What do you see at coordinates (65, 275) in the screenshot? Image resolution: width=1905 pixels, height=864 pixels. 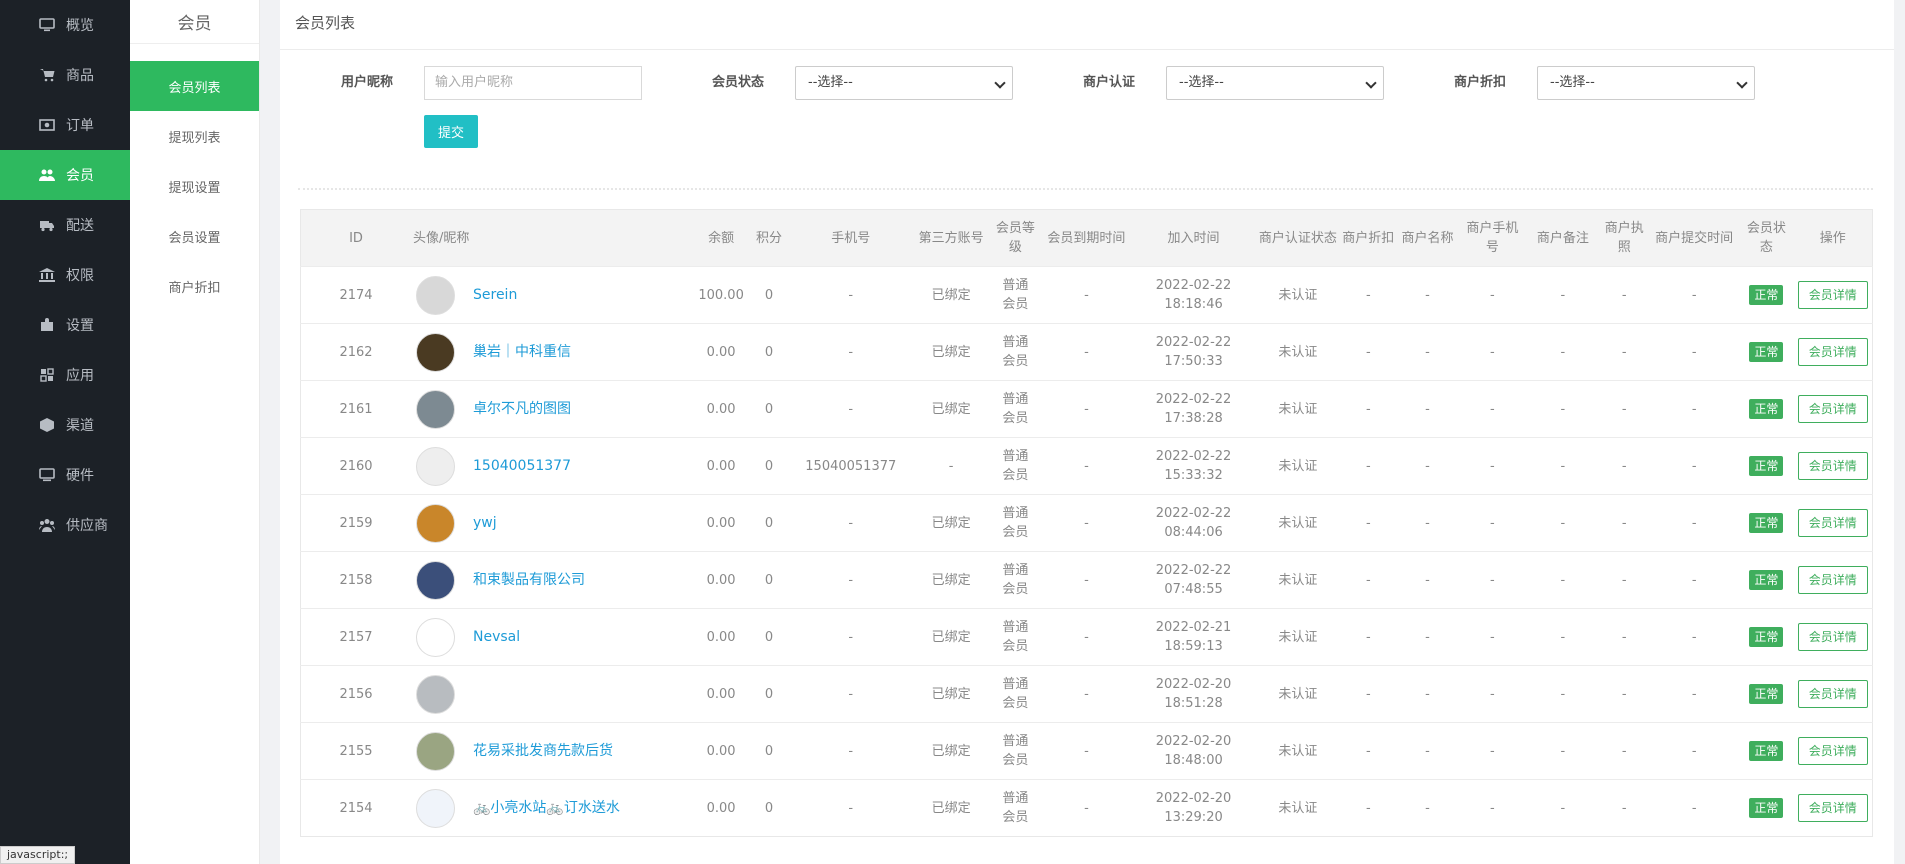 I see `nav-item-permissions: 权限` at bounding box center [65, 275].